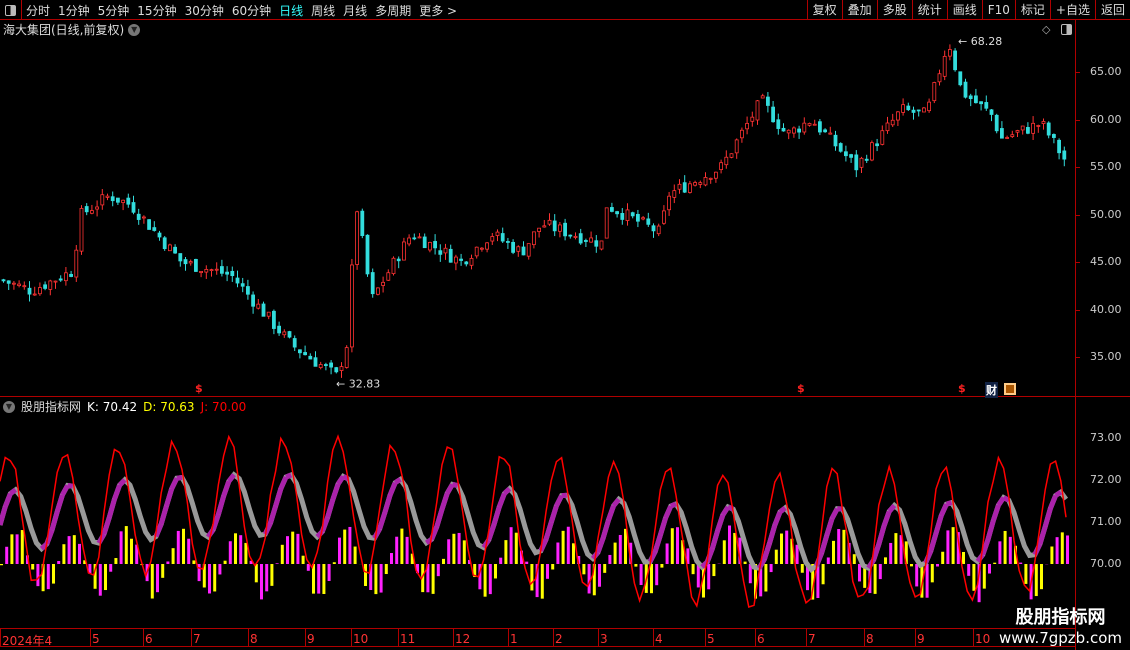  I want to click on period-tab: 更多 >, so click(438, 10).